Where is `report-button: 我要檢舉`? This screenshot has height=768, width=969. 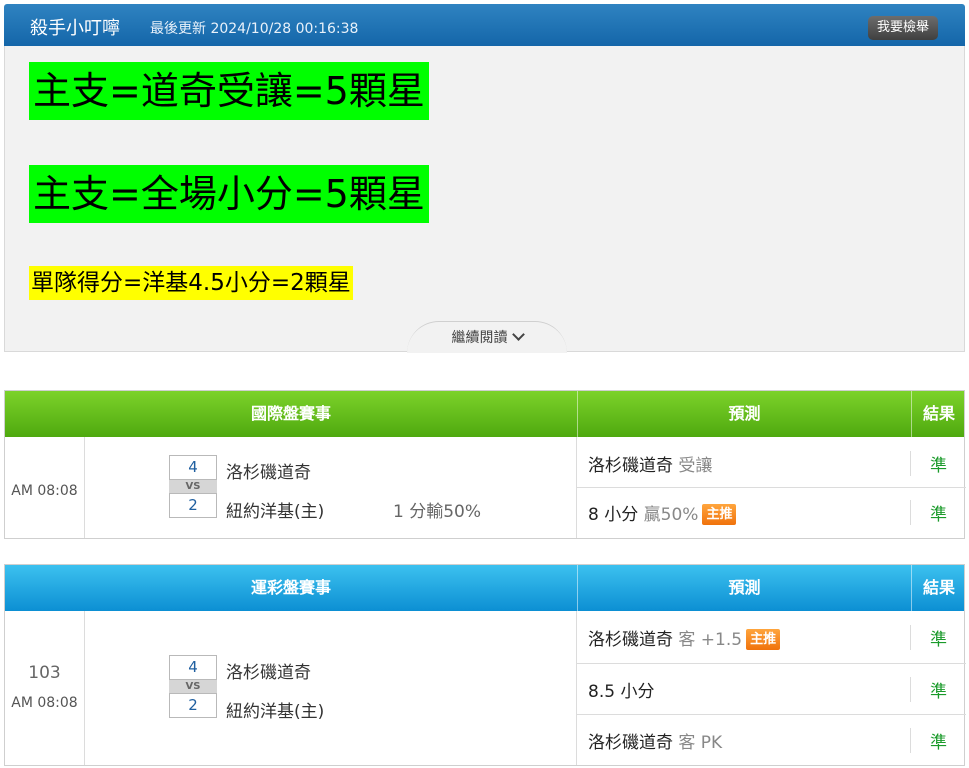 report-button: 我要檢舉 is located at coordinates (902, 28).